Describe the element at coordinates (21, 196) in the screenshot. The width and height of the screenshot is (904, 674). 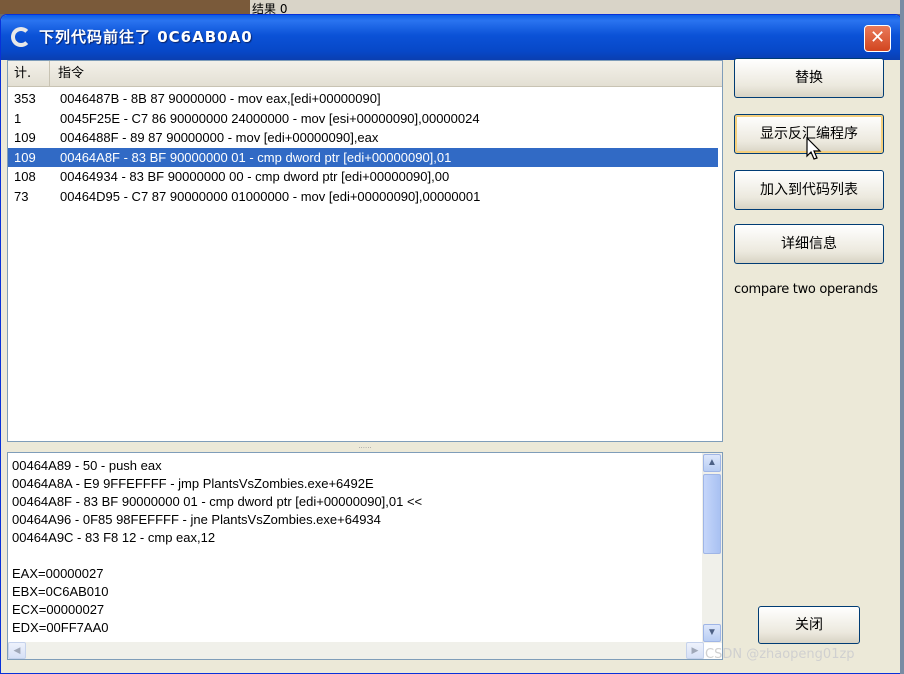
I see `list-item-count: 73` at that location.